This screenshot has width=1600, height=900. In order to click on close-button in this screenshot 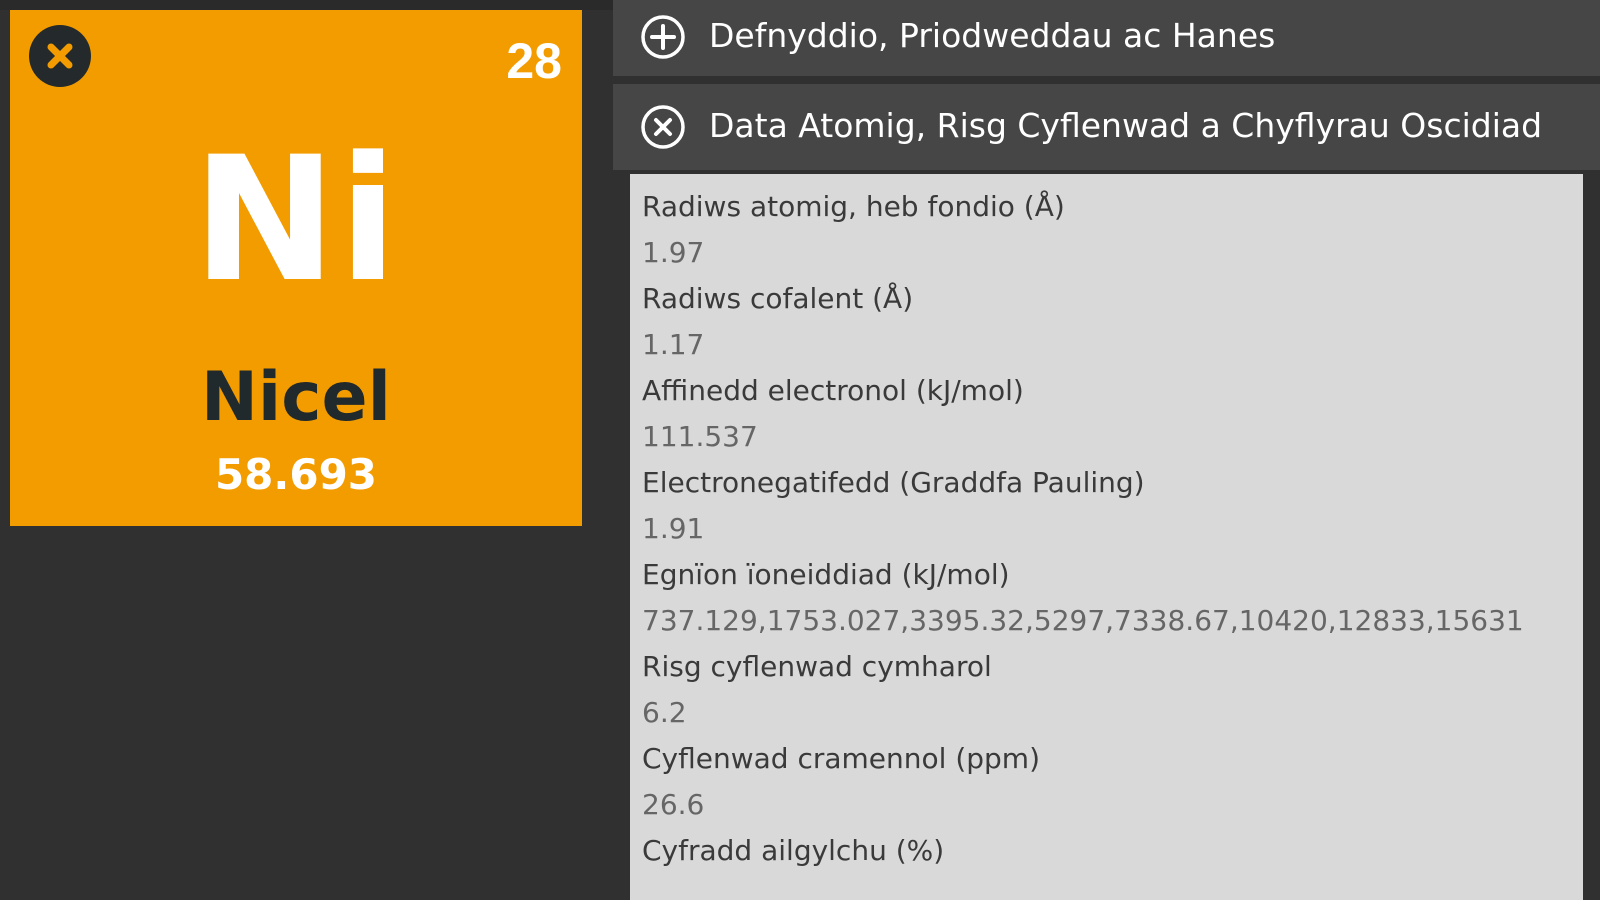, I will do `click(60, 56)`.